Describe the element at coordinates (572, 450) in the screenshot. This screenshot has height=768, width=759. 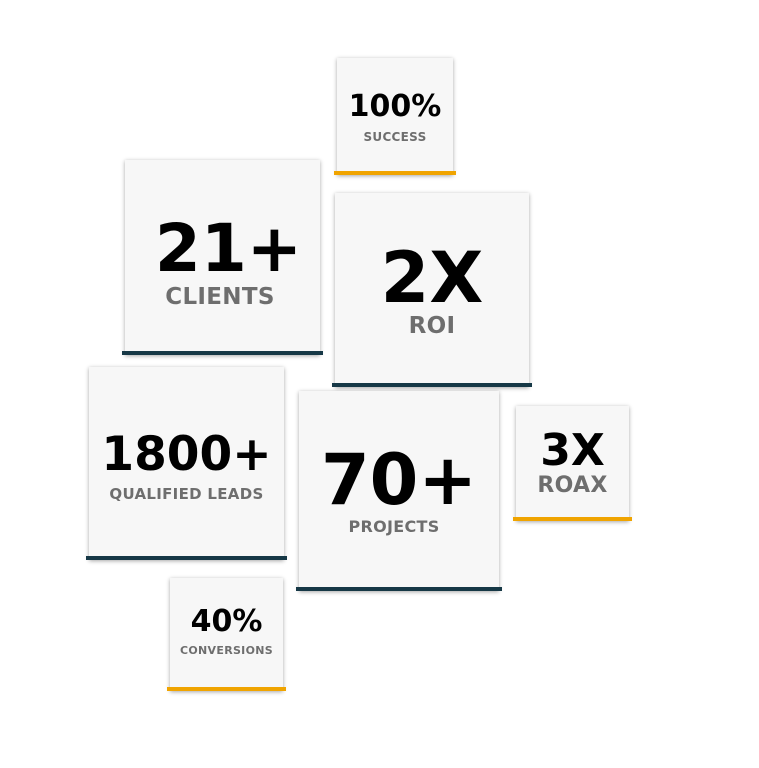
I see `stat-value: 3X` at that location.